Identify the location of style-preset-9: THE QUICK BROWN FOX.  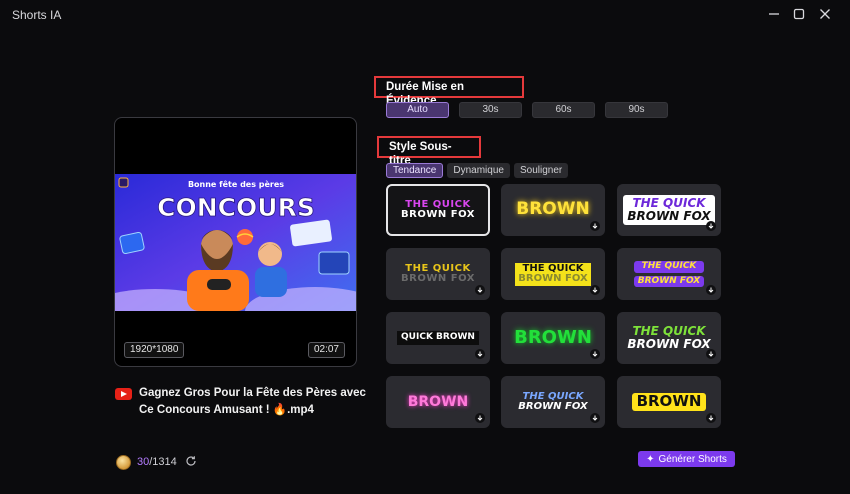
(669, 338).